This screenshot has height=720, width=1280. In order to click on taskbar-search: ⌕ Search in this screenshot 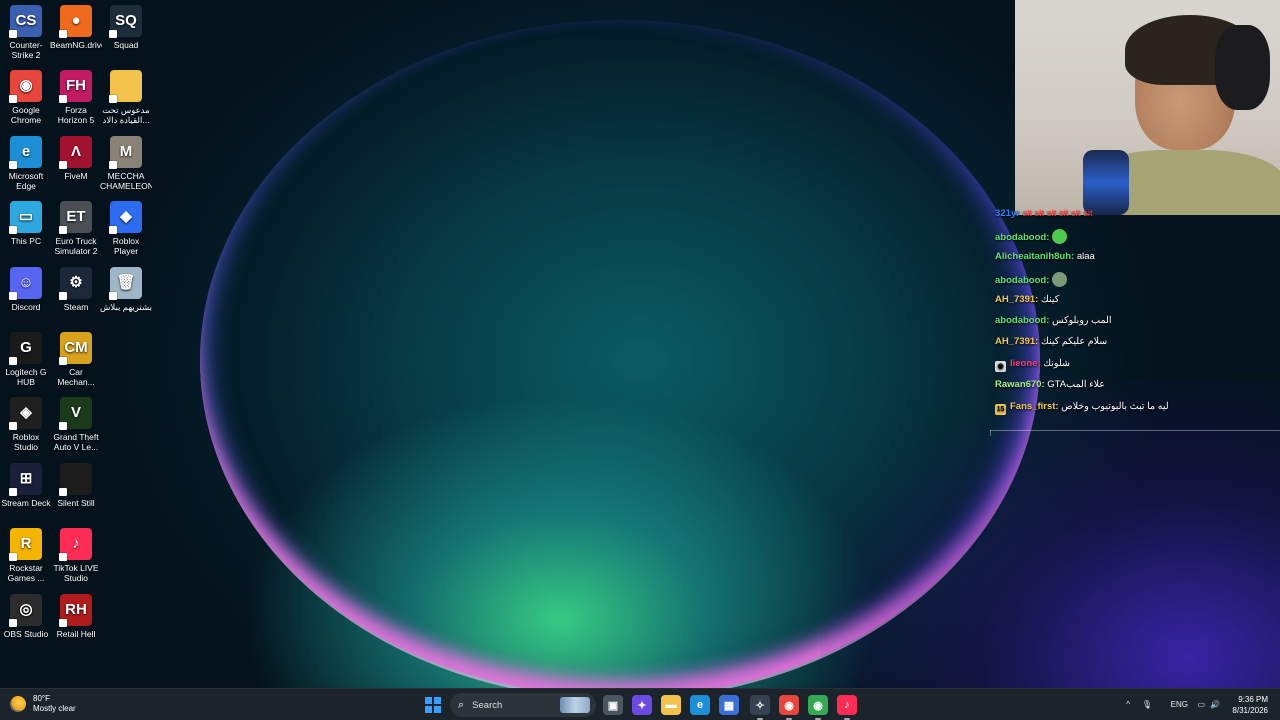, I will do `click(523, 705)`.